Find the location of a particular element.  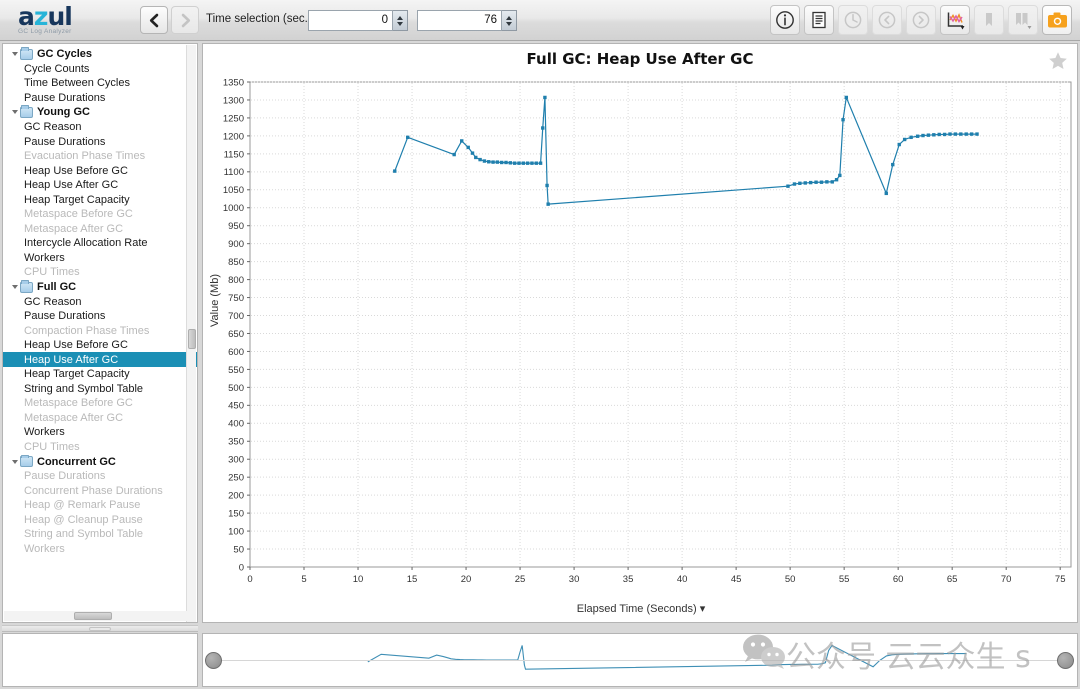

sidebar-vertical-scrollbar is located at coordinates (191, 333).